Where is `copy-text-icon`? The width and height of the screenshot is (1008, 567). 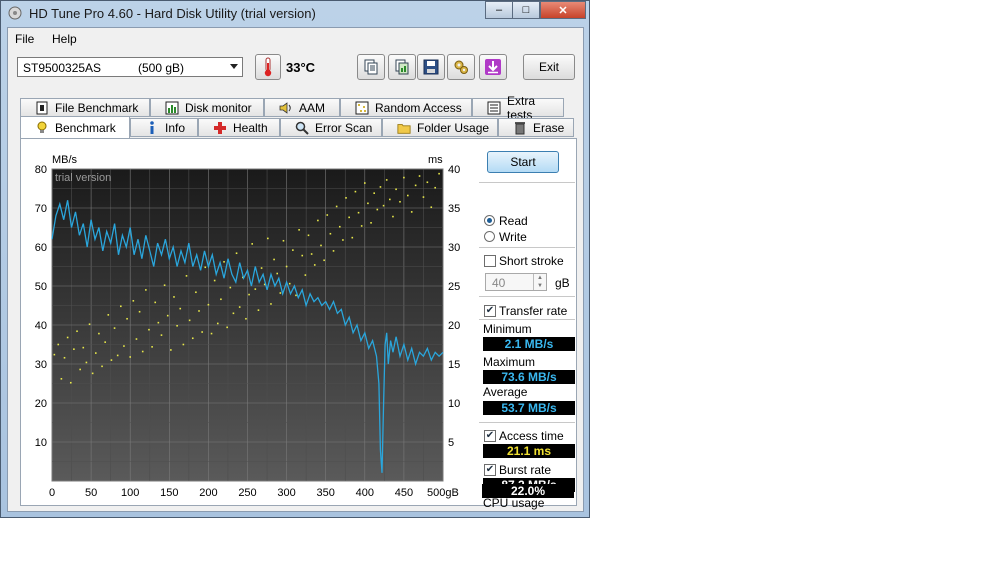
copy-text-icon is located at coordinates (371, 67).